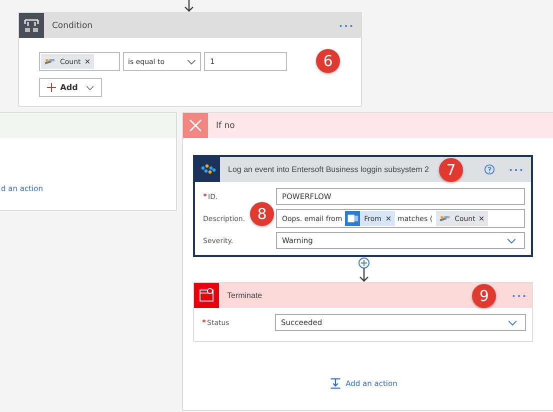 Image resolution: width=553 pixels, height=412 pixels. I want to click on connector-arrow, so click(189, 6).